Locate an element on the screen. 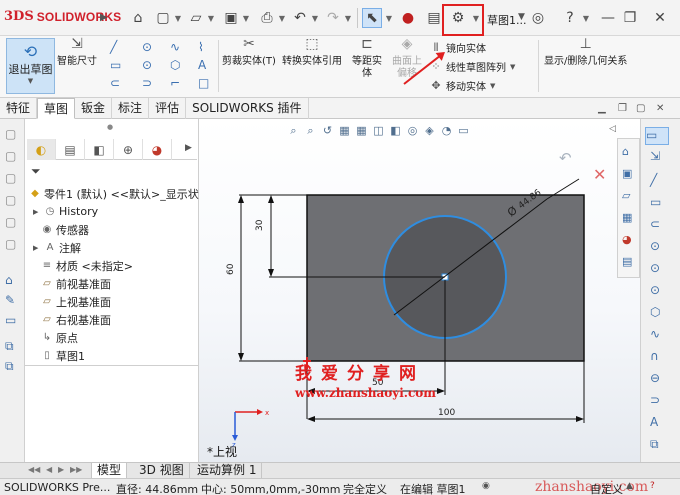  rebuild-icon: ● is located at coordinates (408, 18).